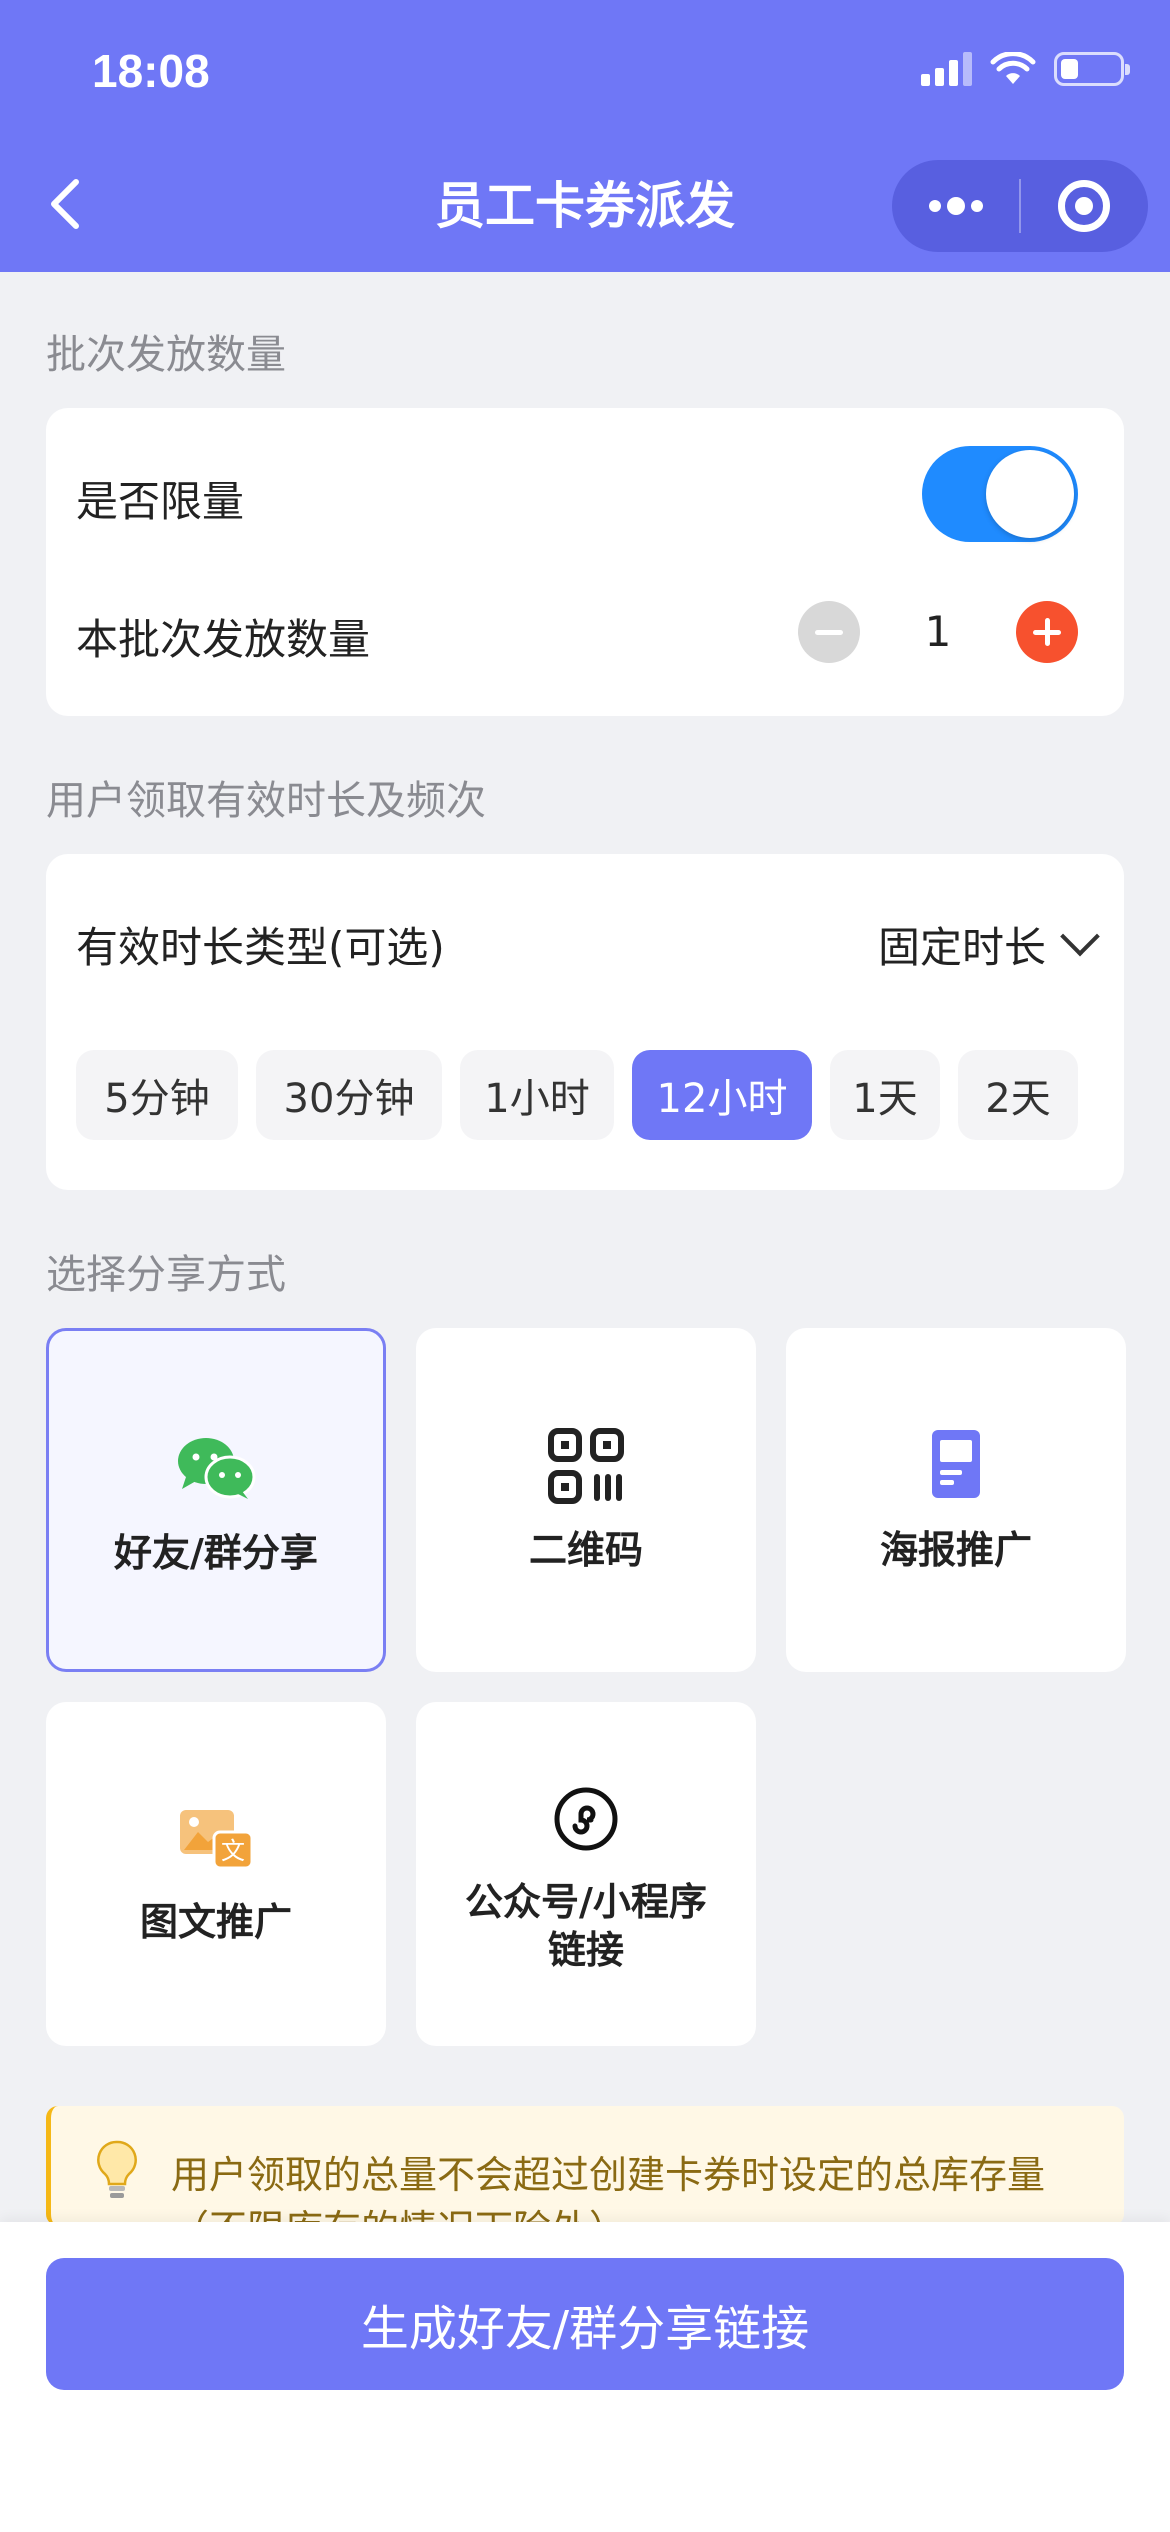 This screenshot has height=2532, width=1170. What do you see at coordinates (151, 71) in the screenshot?
I see `status-time: 18:08` at bounding box center [151, 71].